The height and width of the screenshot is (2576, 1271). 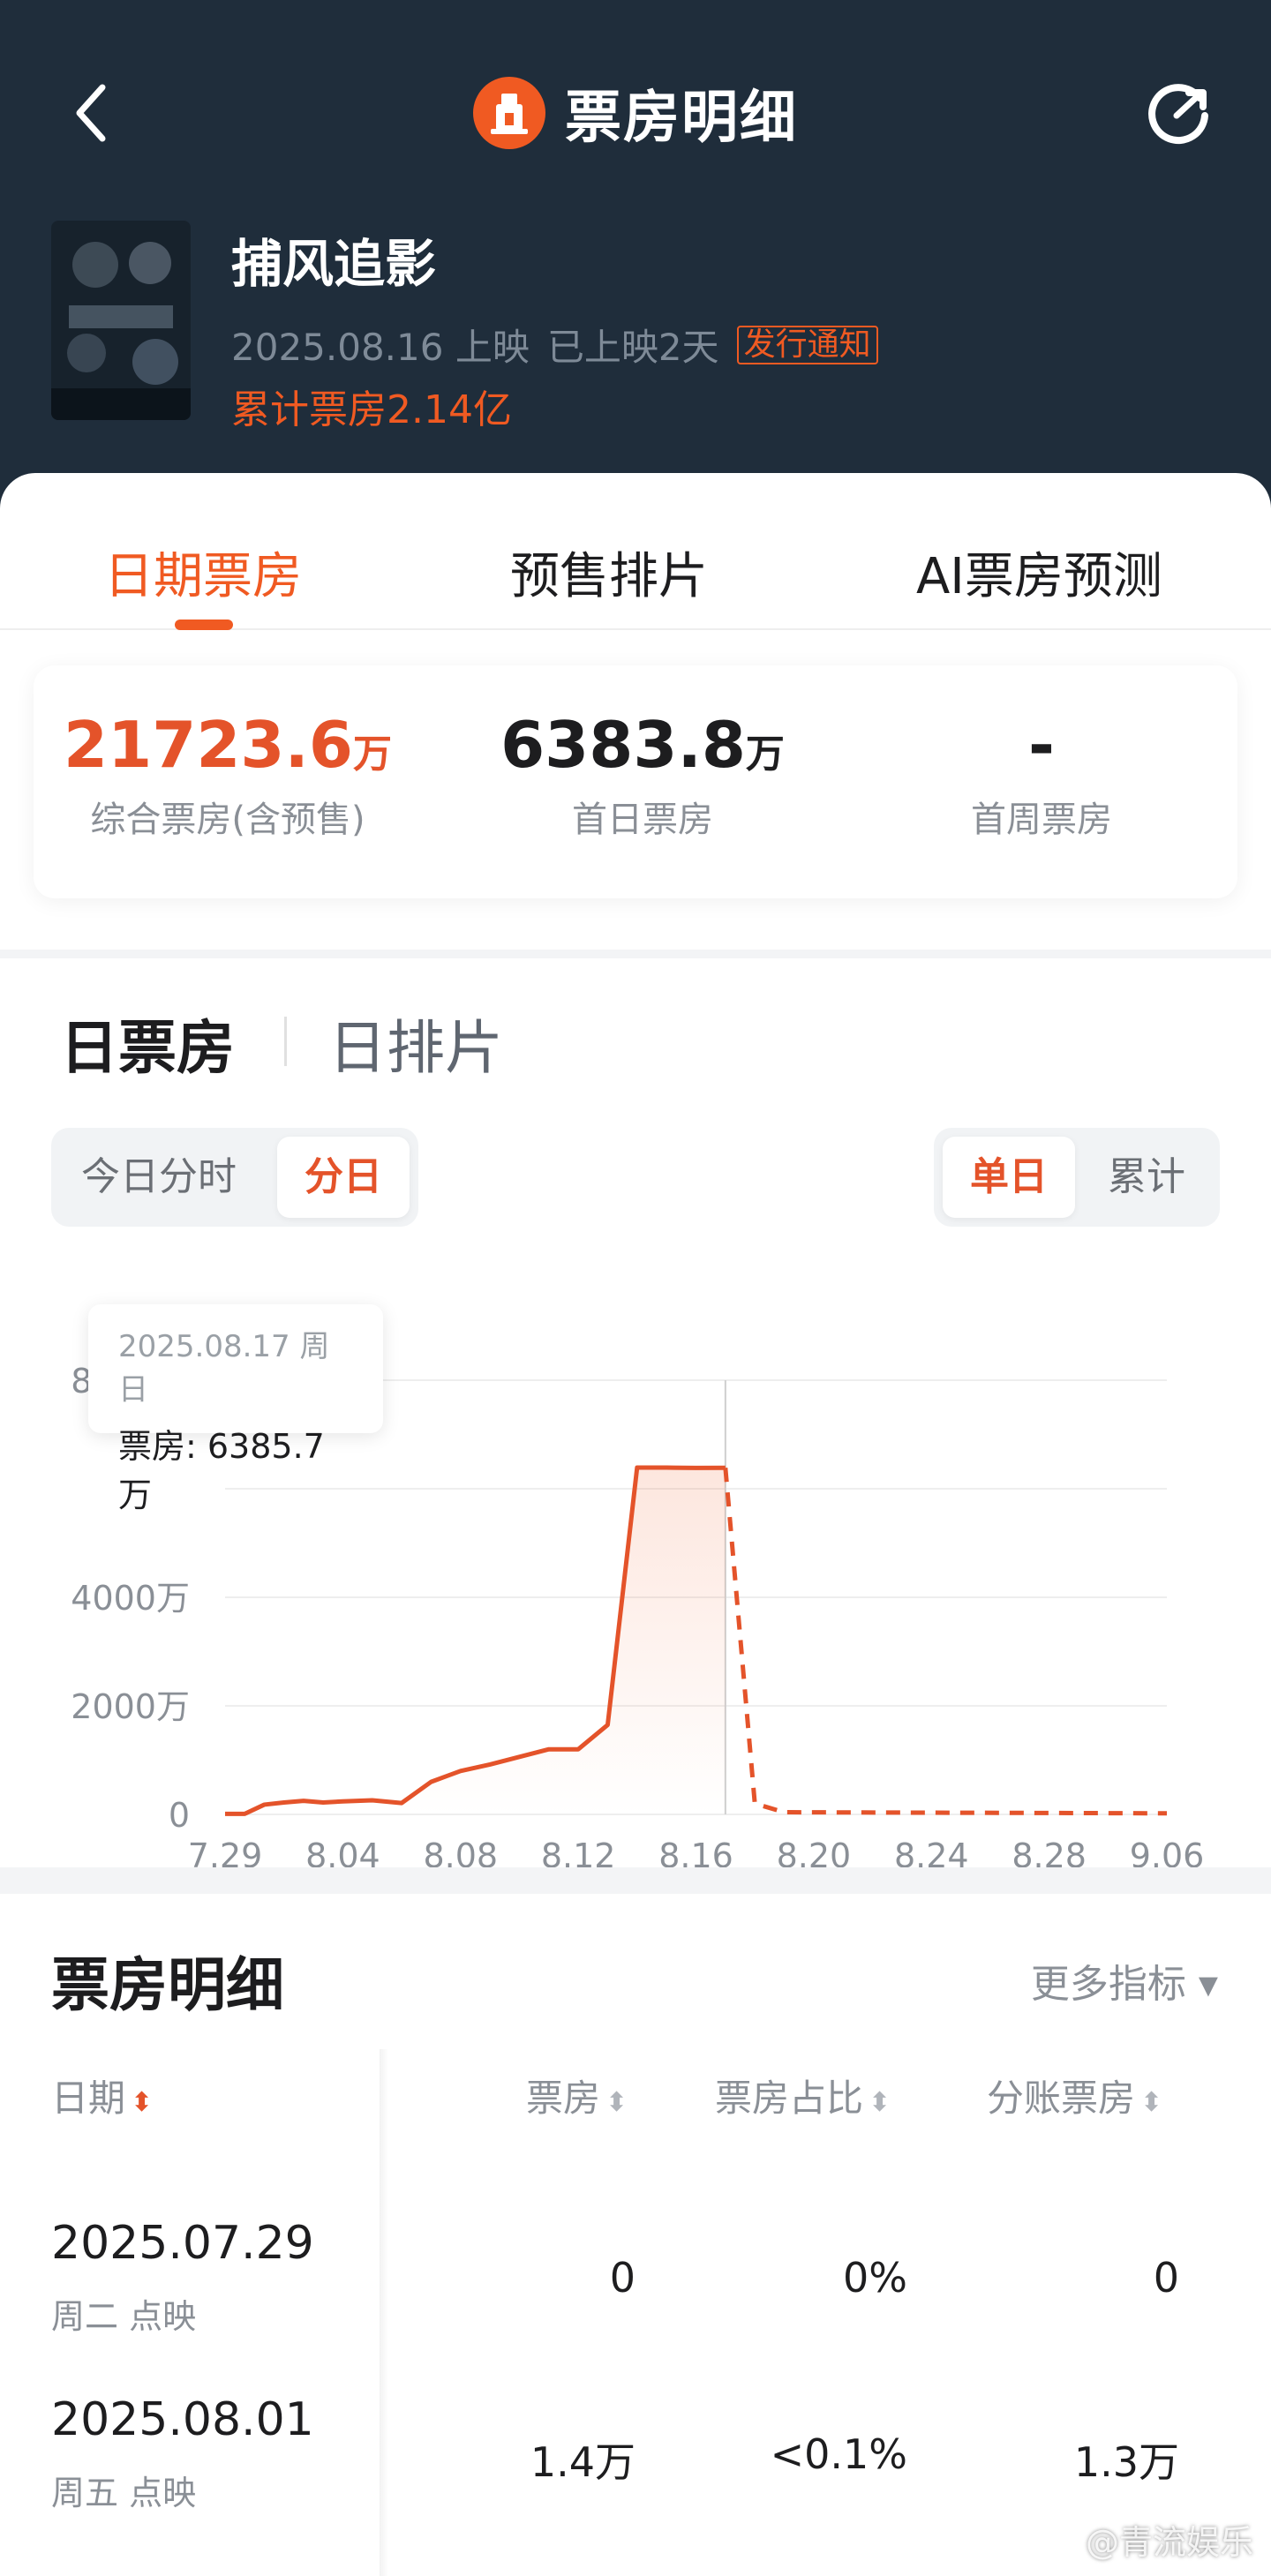 What do you see at coordinates (384, 2312) in the screenshot?
I see `frozen-column-shadow` at bounding box center [384, 2312].